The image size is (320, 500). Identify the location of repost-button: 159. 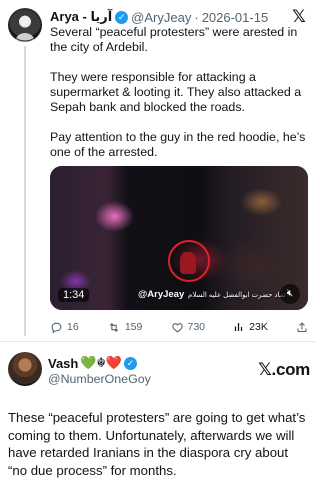
(125, 327).